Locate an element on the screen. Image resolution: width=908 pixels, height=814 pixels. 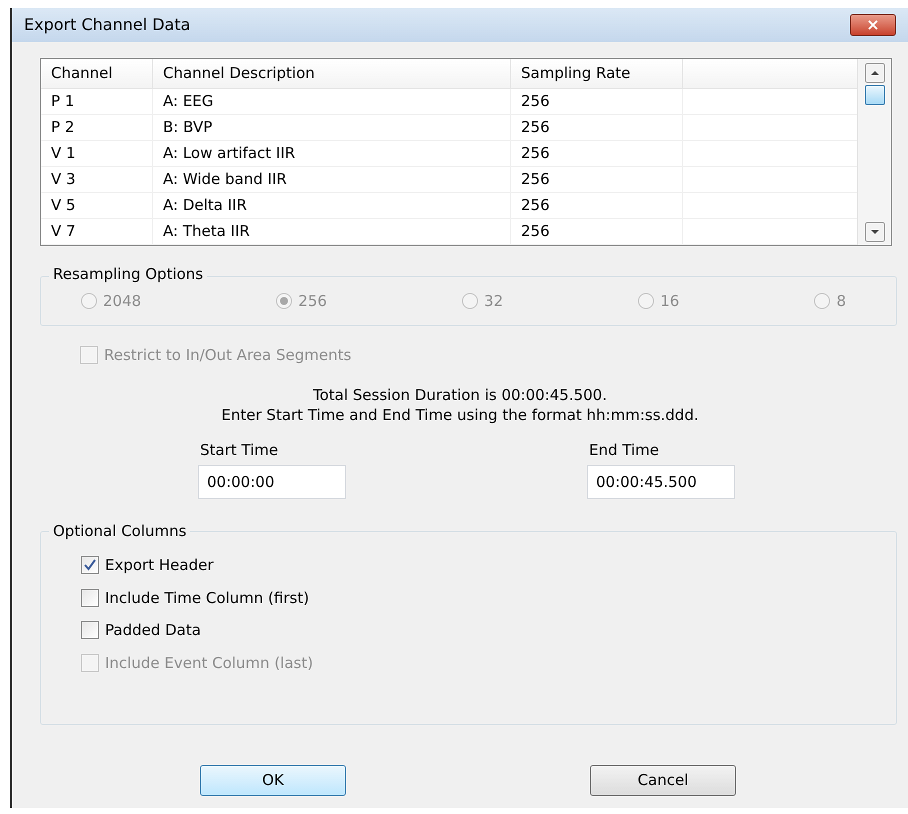
table-cell: A: EEG is located at coordinates (332, 101).